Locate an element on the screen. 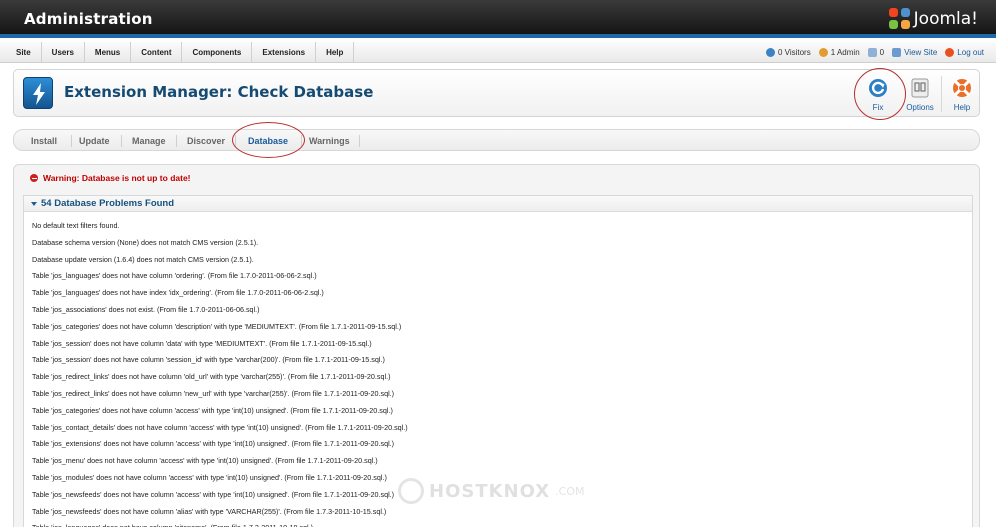 The width and height of the screenshot is (996, 527). menu-content: Content is located at coordinates (157, 52).